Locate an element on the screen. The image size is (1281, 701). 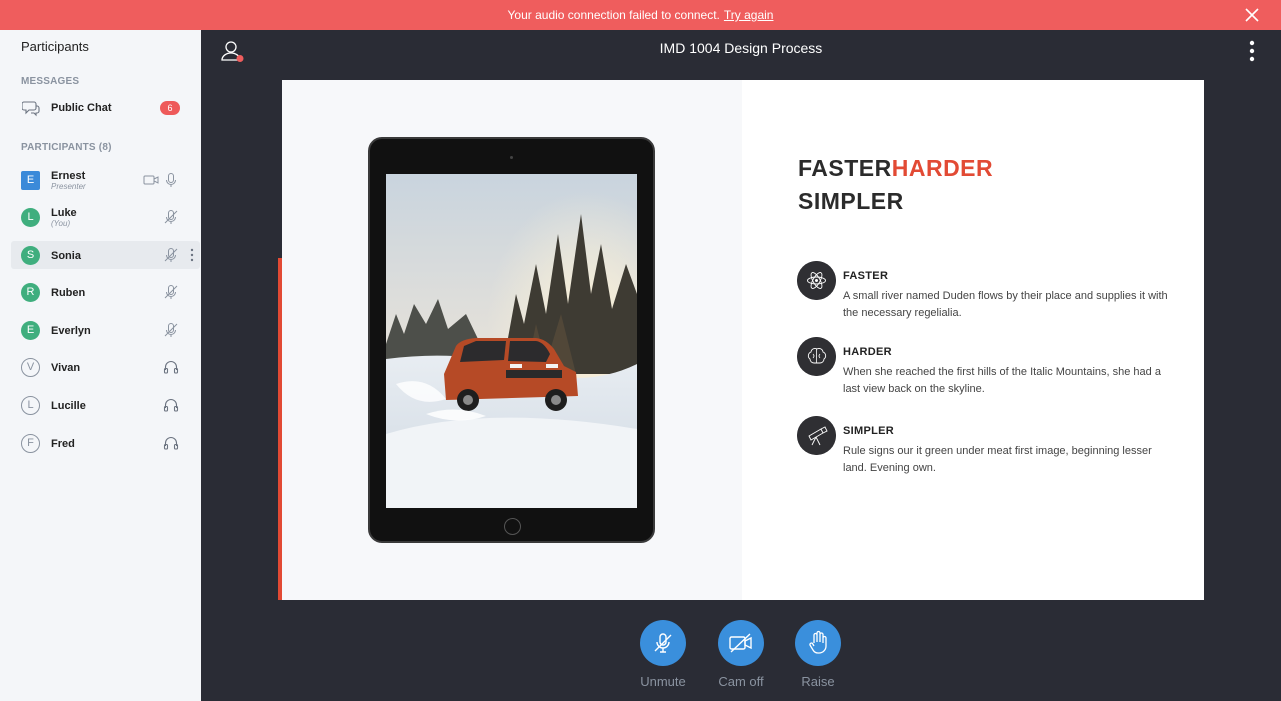
unmute-circle is located at coordinates (663, 643).